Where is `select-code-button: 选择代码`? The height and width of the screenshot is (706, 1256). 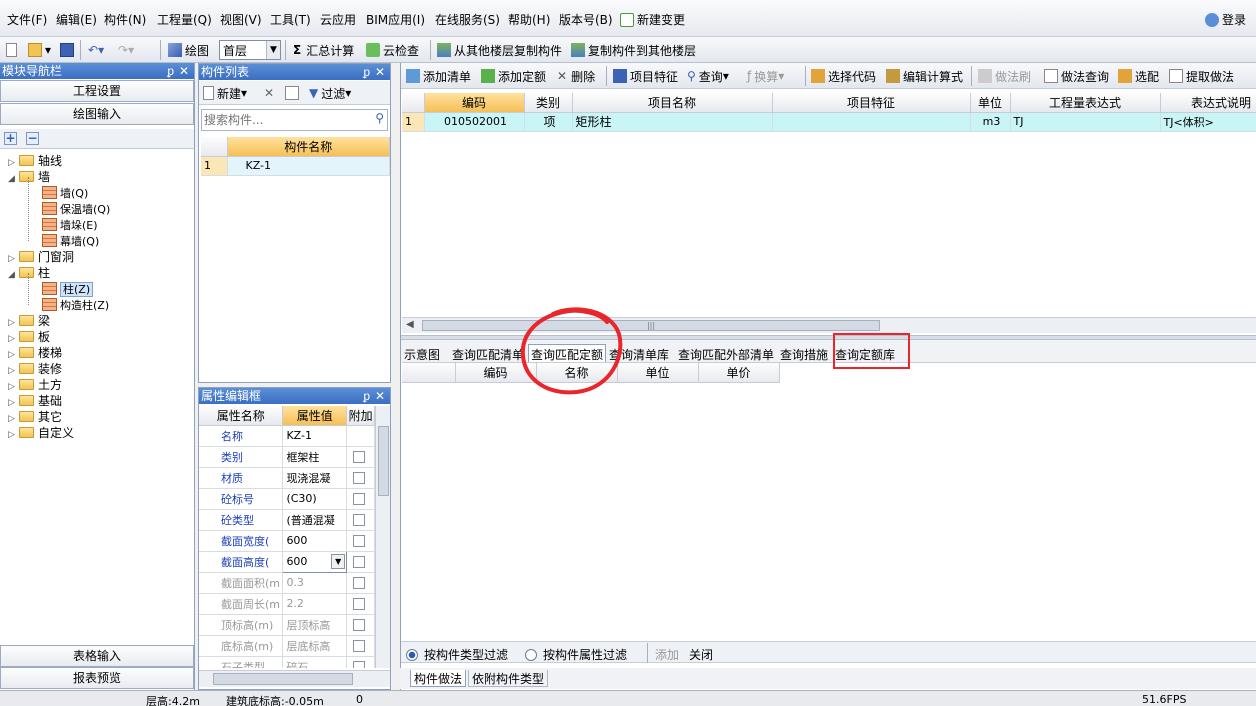 select-code-button: 选择代码 is located at coordinates (843, 76).